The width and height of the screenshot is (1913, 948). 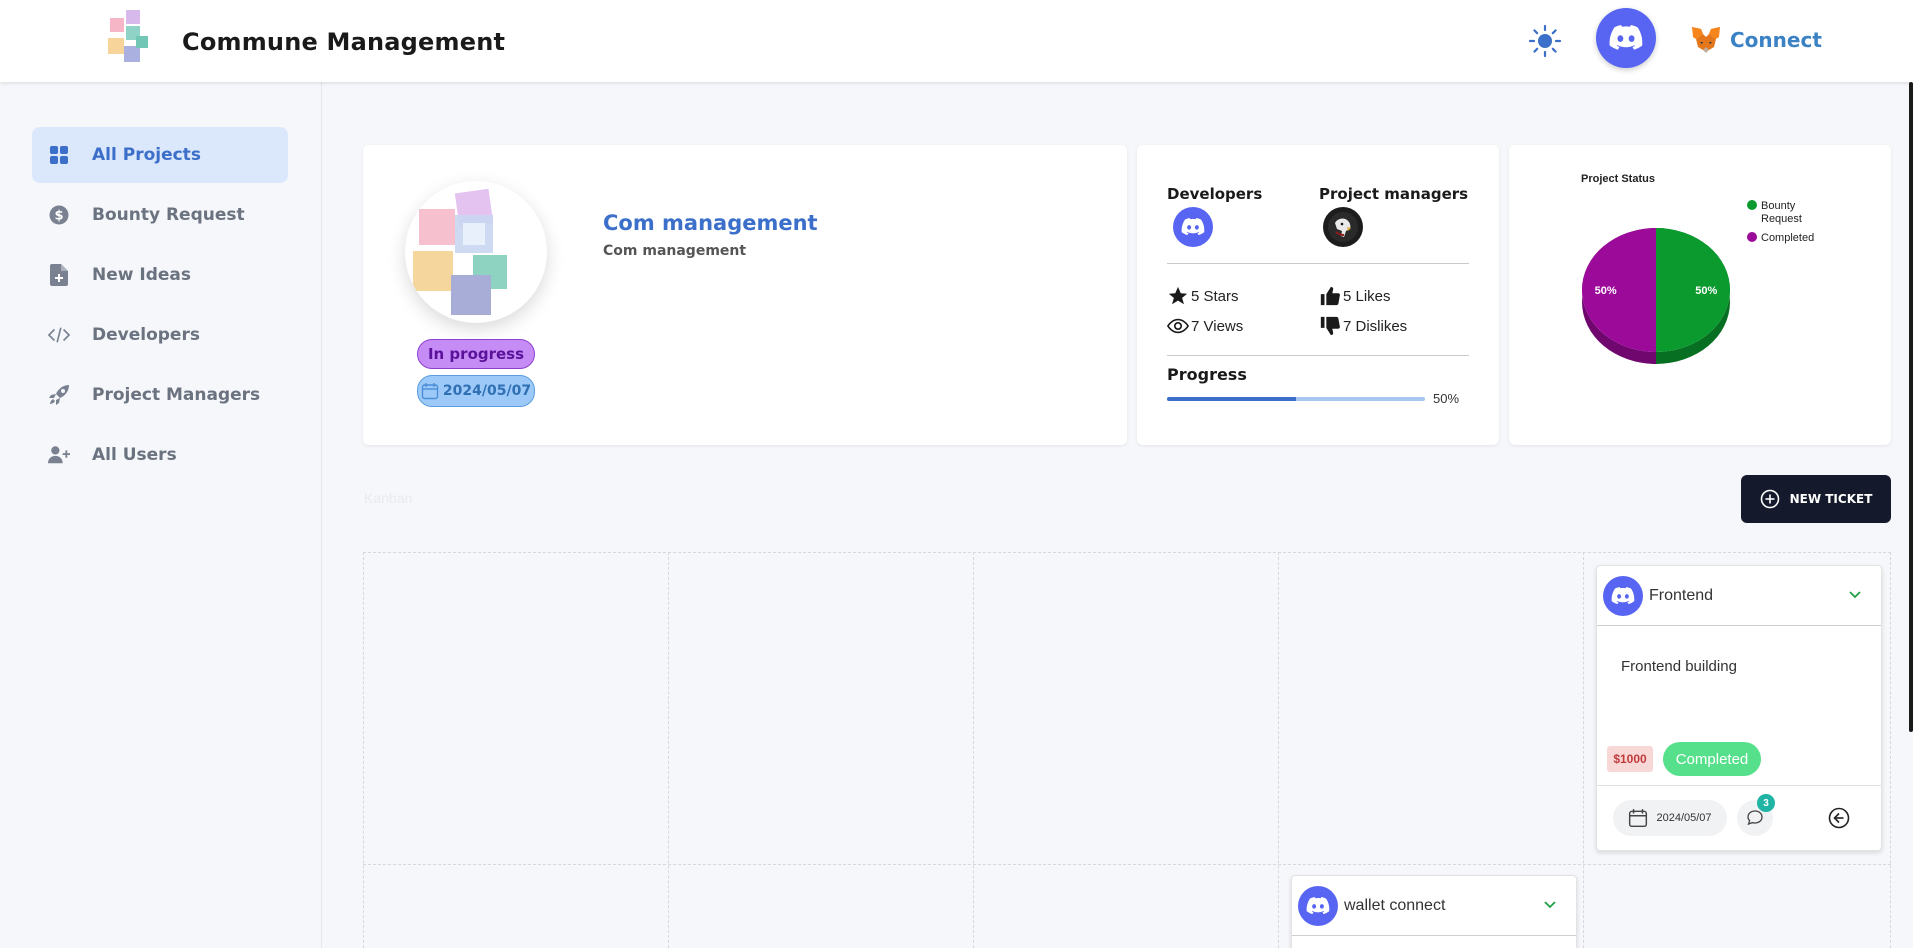 What do you see at coordinates (1698, 282) in the screenshot?
I see `project-status-pie-chart: 50% 50% Bounty Request Completed` at bounding box center [1698, 282].